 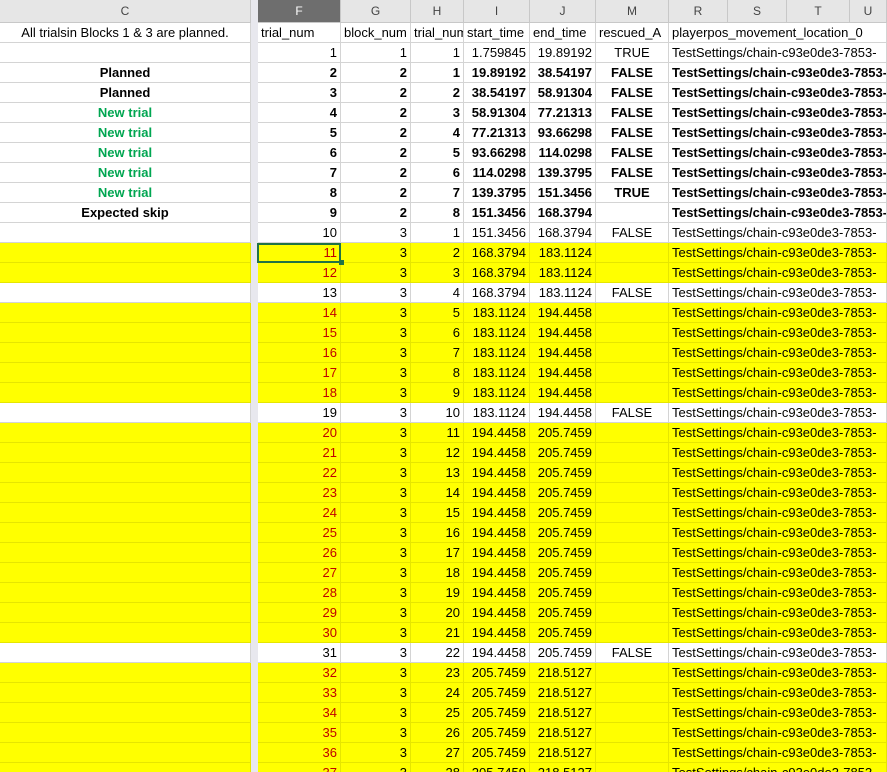 What do you see at coordinates (437, 753) in the screenshot?
I see `cell-tnum: 27` at bounding box center [437, 753].